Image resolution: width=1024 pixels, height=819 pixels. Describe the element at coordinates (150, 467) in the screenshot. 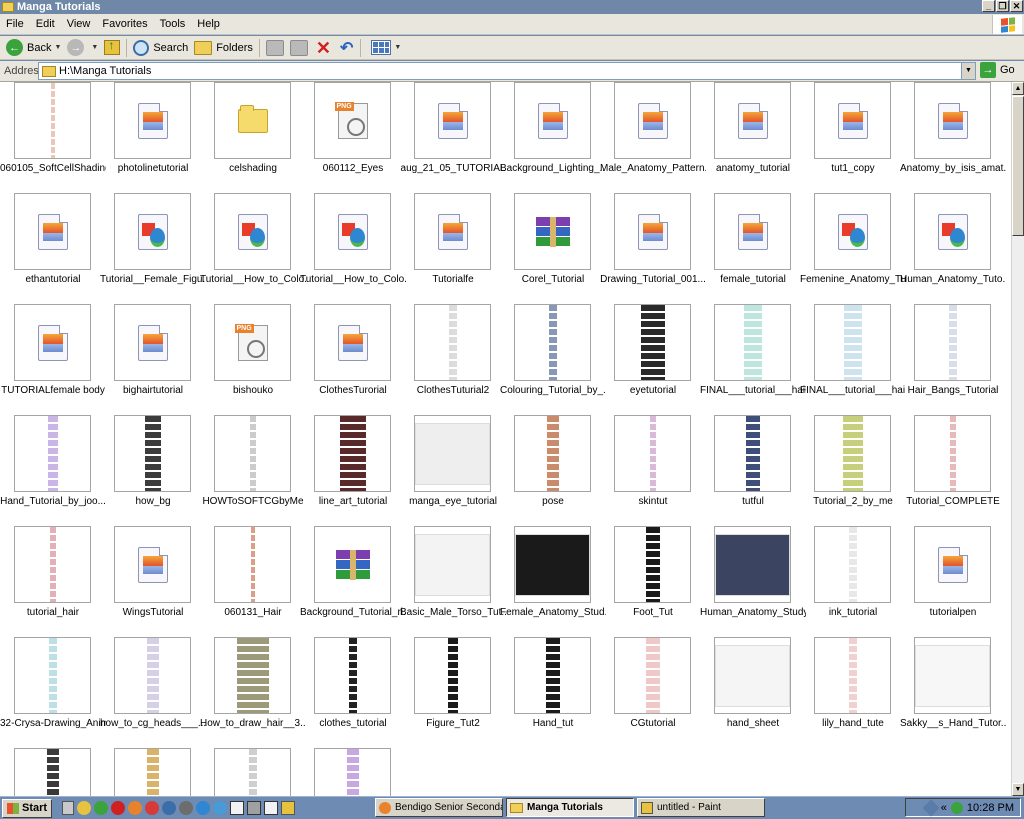

I see `file-item: how_bg` at that location.